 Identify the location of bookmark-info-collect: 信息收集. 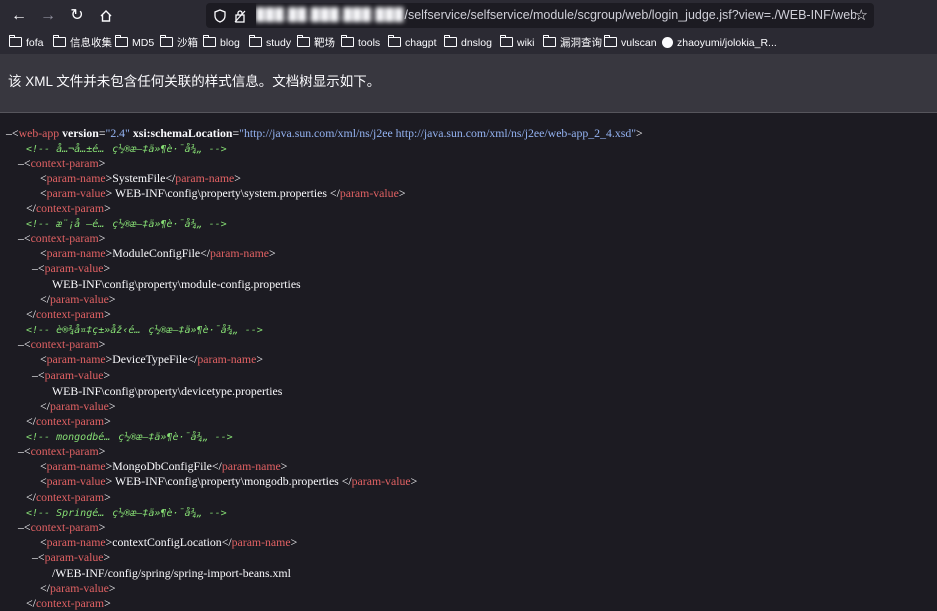
(82, 43).